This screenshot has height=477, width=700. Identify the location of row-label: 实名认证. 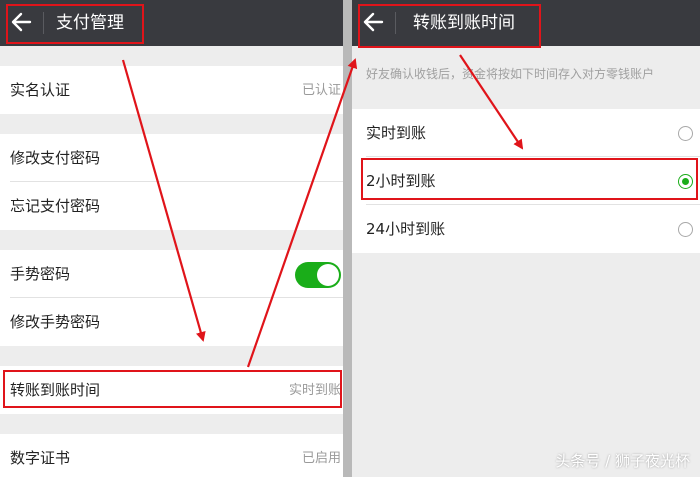
(40, 90).